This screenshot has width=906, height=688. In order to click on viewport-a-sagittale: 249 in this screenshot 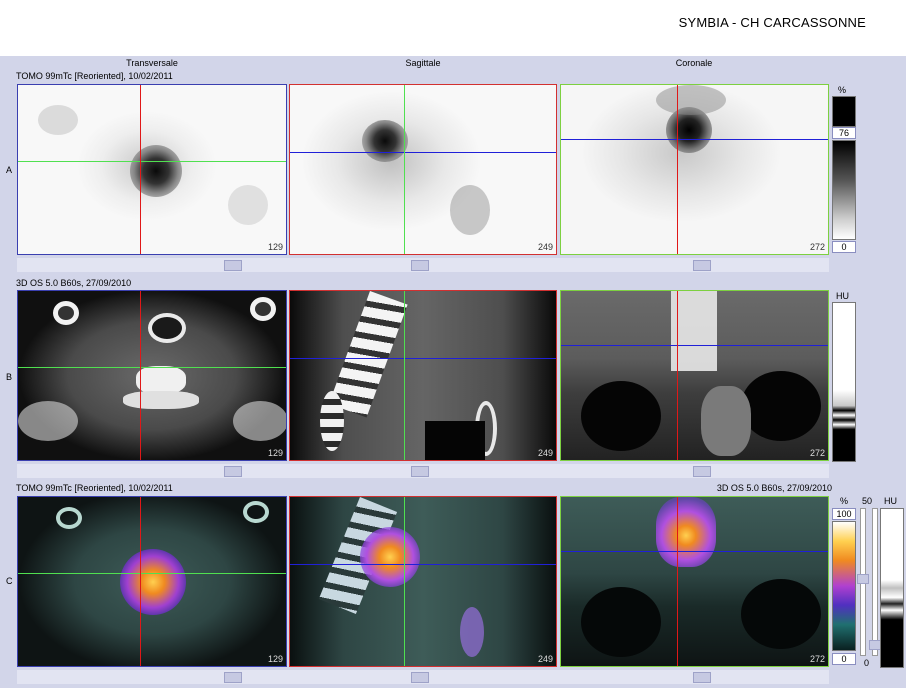, I will do `click(423, 169)`.